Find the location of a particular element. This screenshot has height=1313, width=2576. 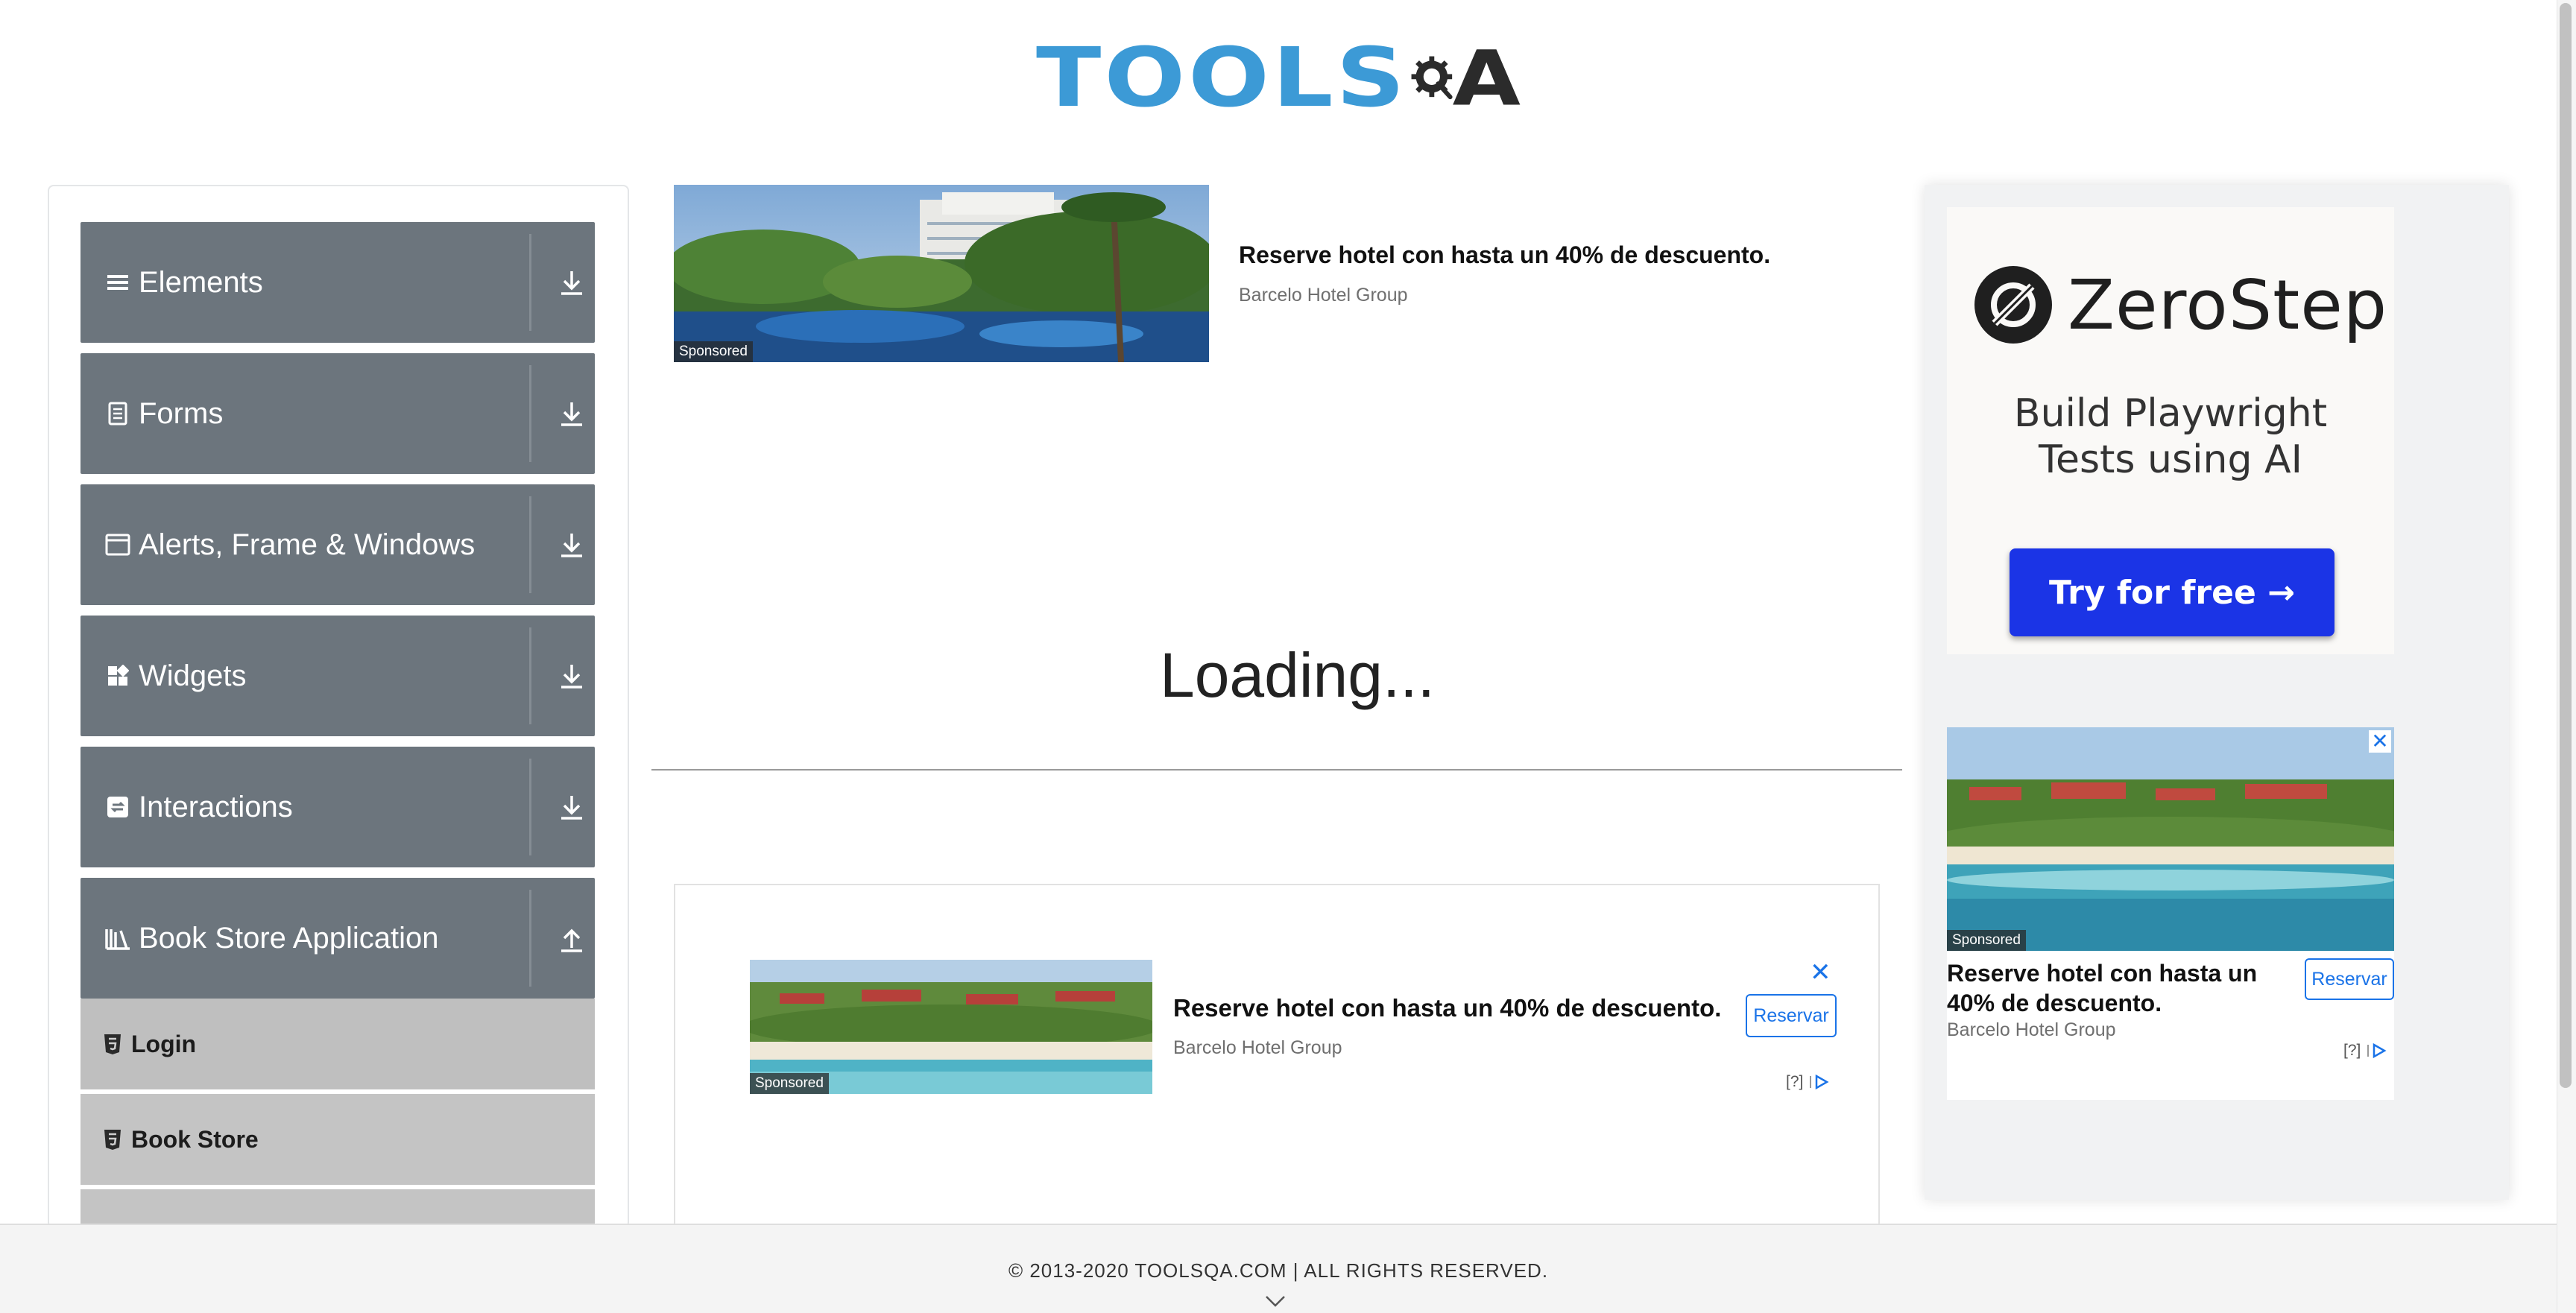

nav-group-label: Elements is located at coordinates (201, 282).